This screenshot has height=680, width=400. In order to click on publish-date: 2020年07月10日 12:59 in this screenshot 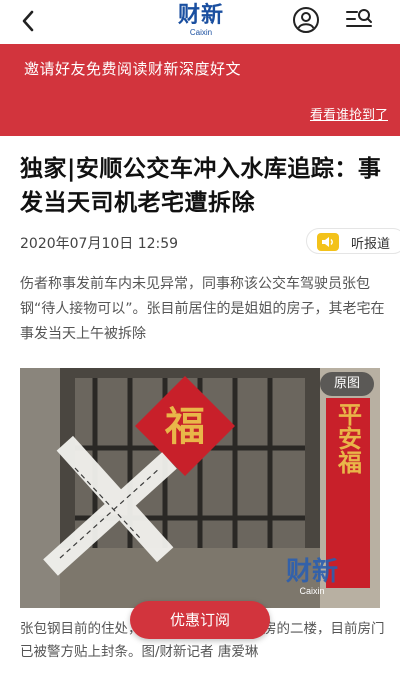, I will do `click(99, 244)`.